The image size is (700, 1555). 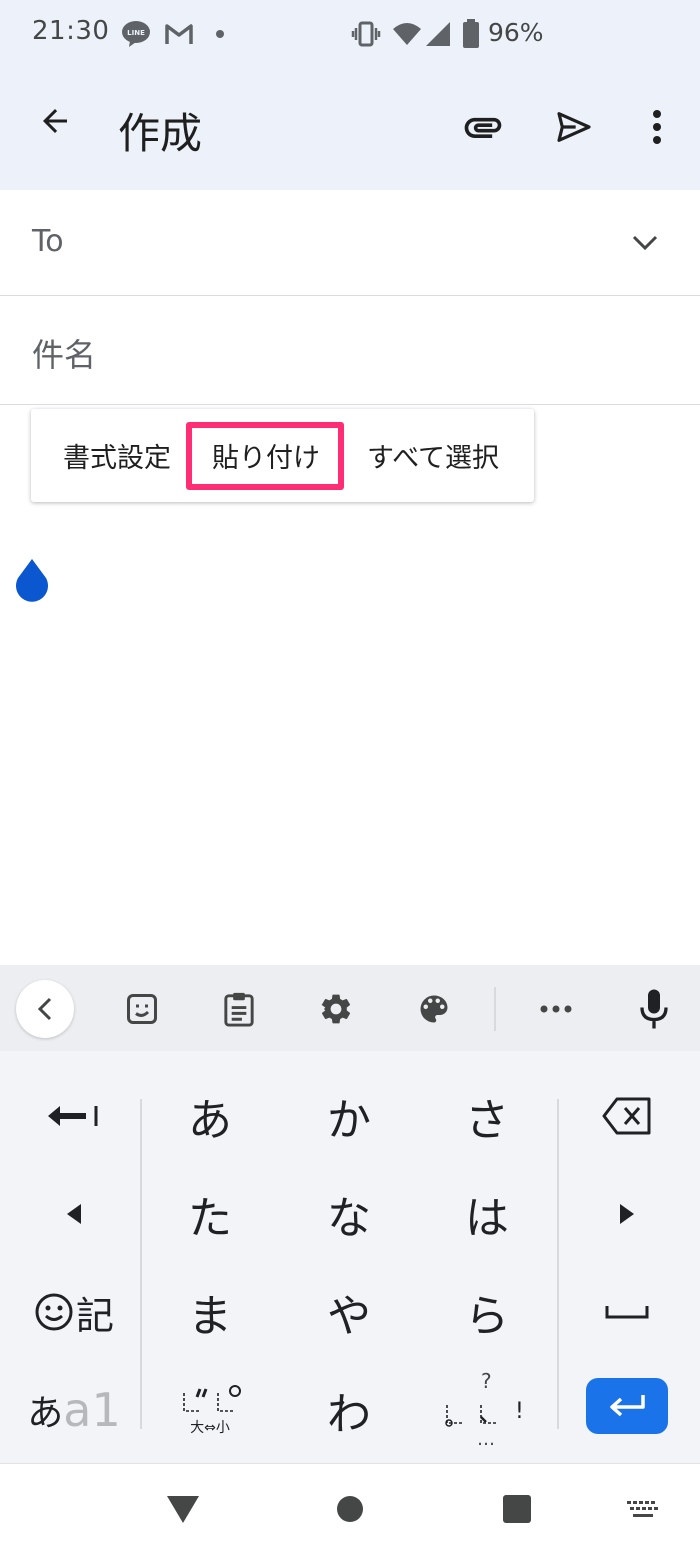 I want to click on backspace-icon, so click(x=626, y=1116).